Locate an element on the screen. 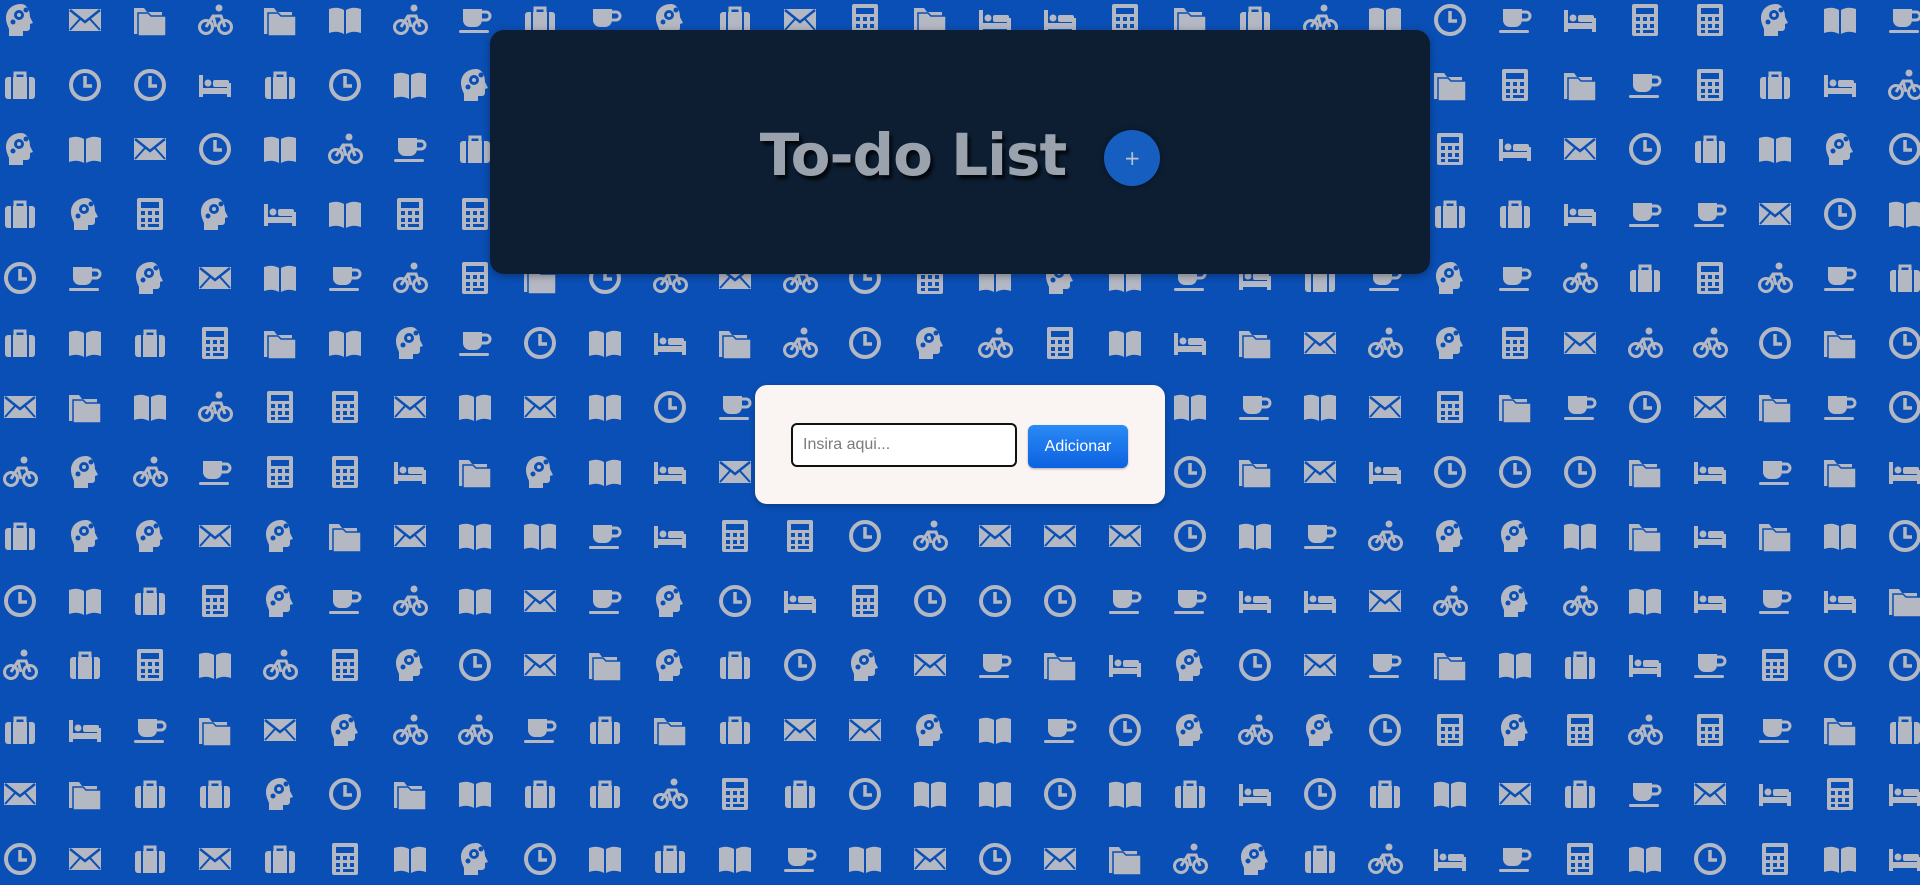 The image size is (1920, 885). header-panel: To-do List + is located at coordinates (960, 152).